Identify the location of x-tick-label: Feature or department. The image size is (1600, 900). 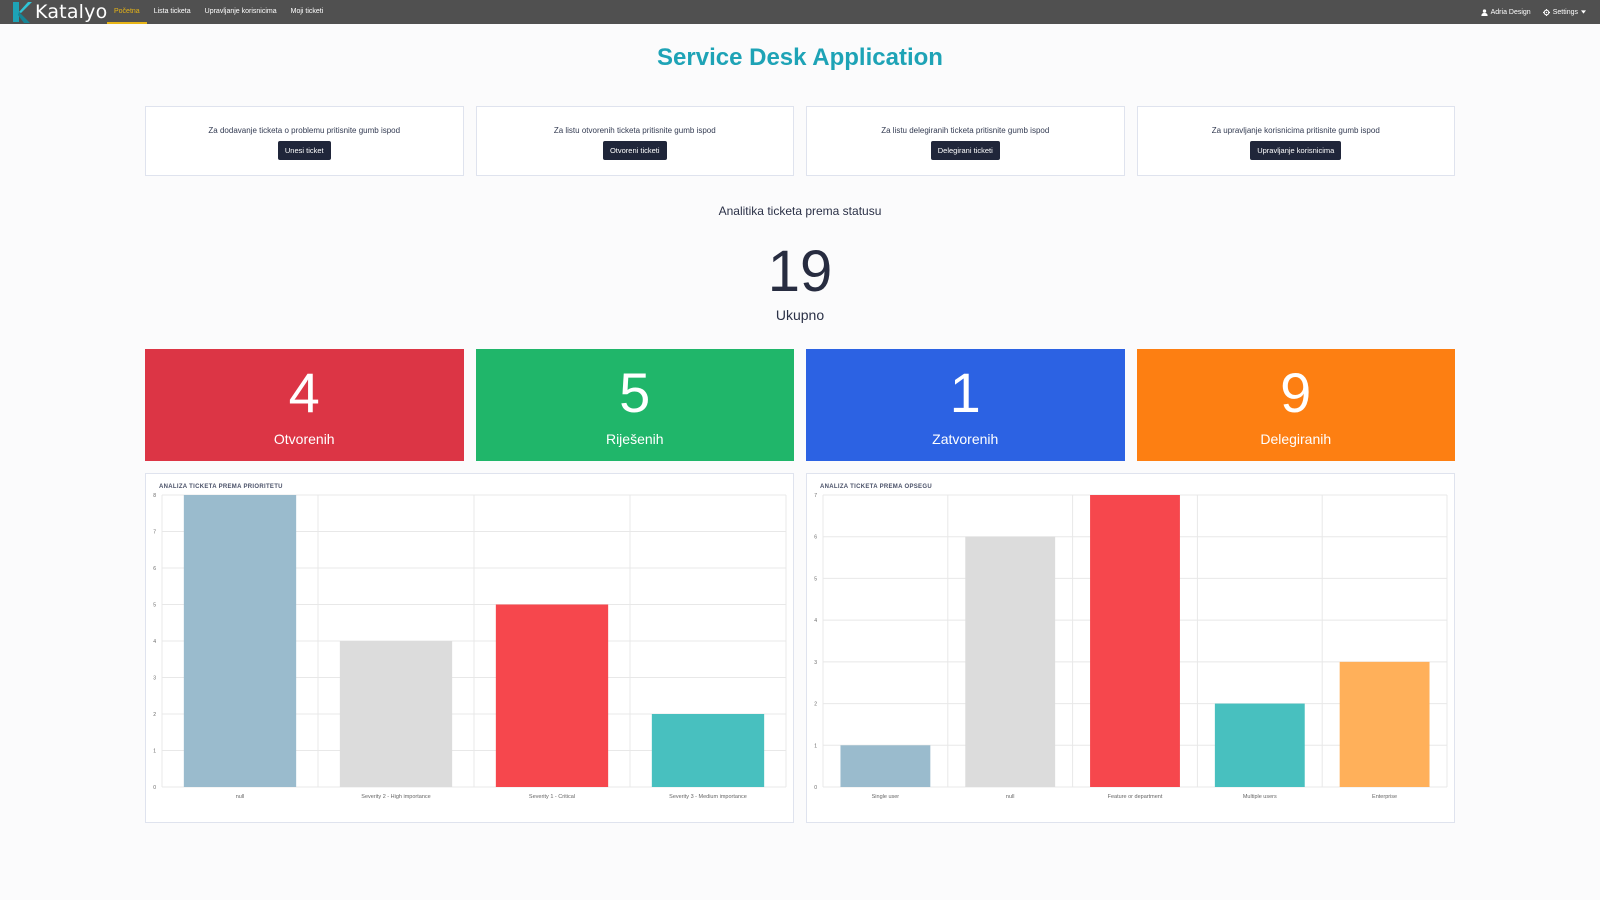
(1135, 797).